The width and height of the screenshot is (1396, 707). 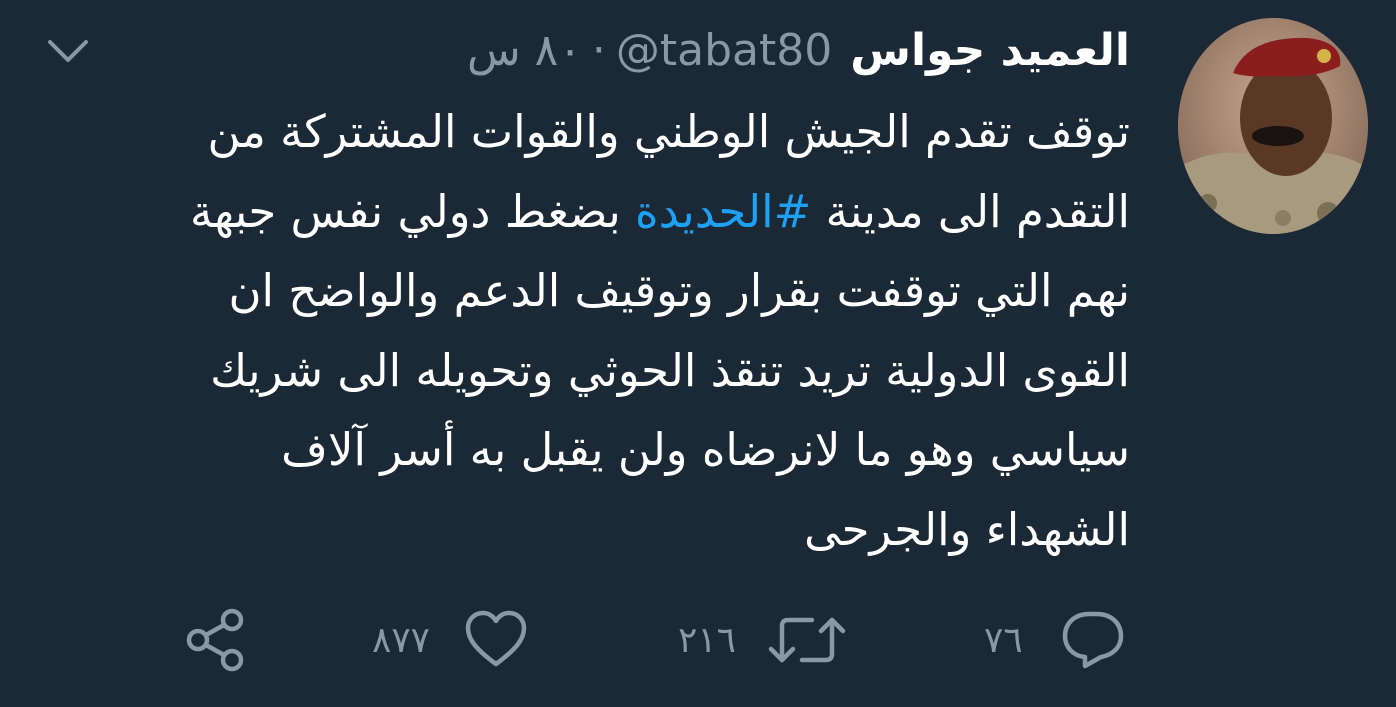 I want to click on share-button, so click(x=216, y=640).